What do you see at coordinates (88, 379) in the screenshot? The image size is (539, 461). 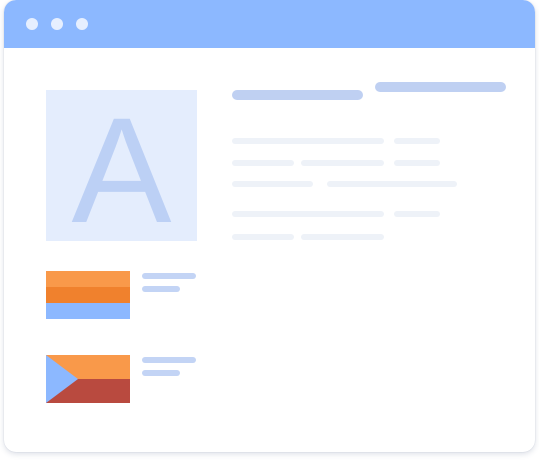 I see `chevron-flag-icon` at bounding box center [88, 379].